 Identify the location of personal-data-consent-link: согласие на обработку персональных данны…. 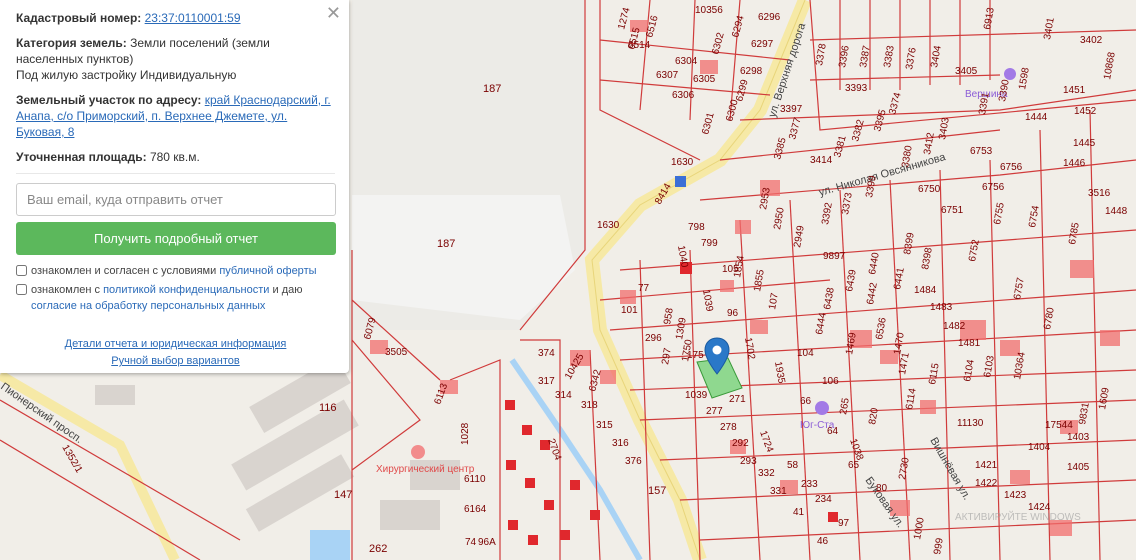
(148, 306).